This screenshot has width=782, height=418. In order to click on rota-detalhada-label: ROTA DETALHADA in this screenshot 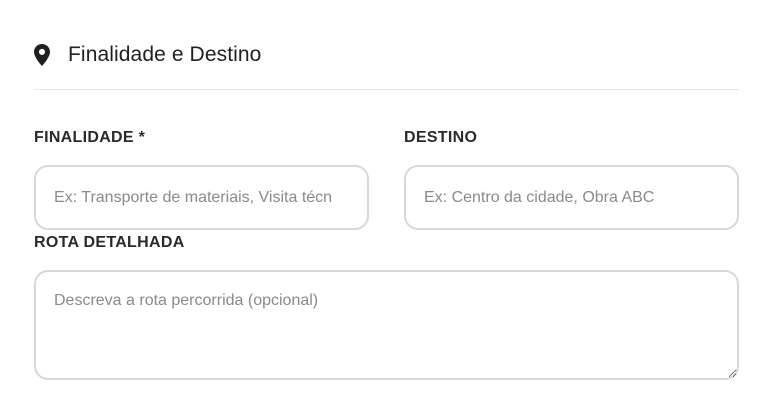, I will do `click(109, 242)`.